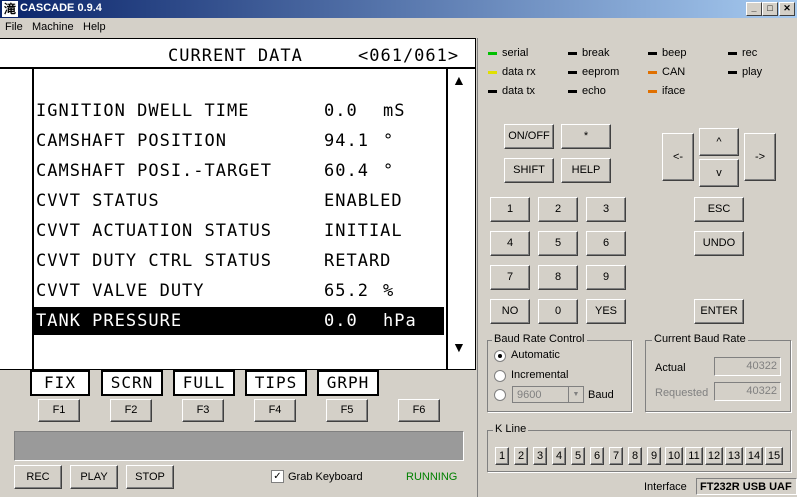 This screenshot has height=497, width=797. Describe the element at coordinates (719, 311) in the screenshot. I see `enter-button: ENTER` at that location.